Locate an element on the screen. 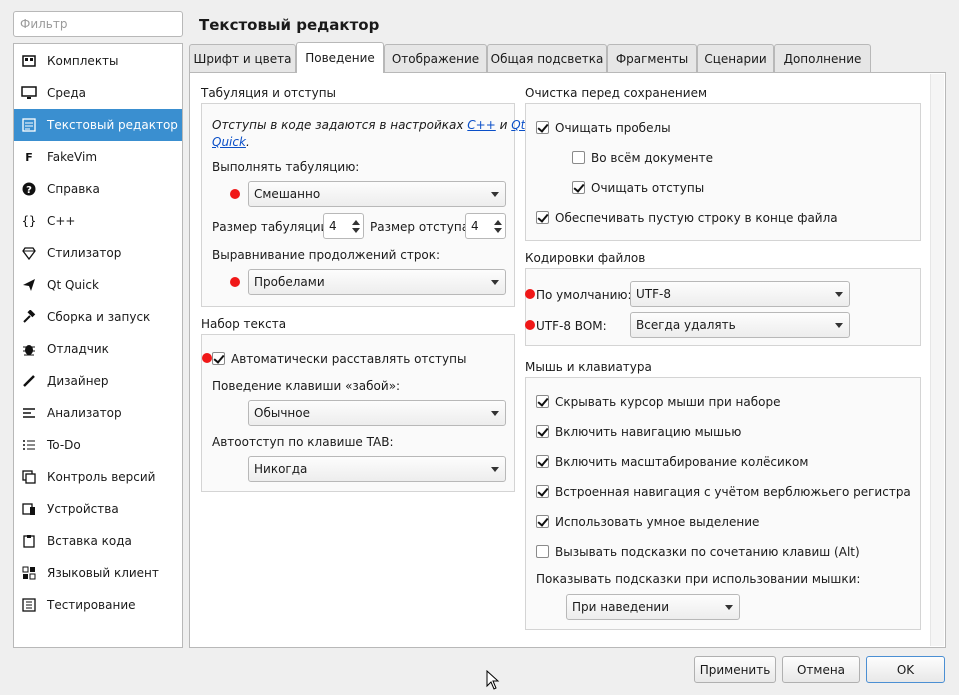 This screenshot has width=959, height=695. sidebar-item-testing: Тестирование is located at coordinates (98, 605).